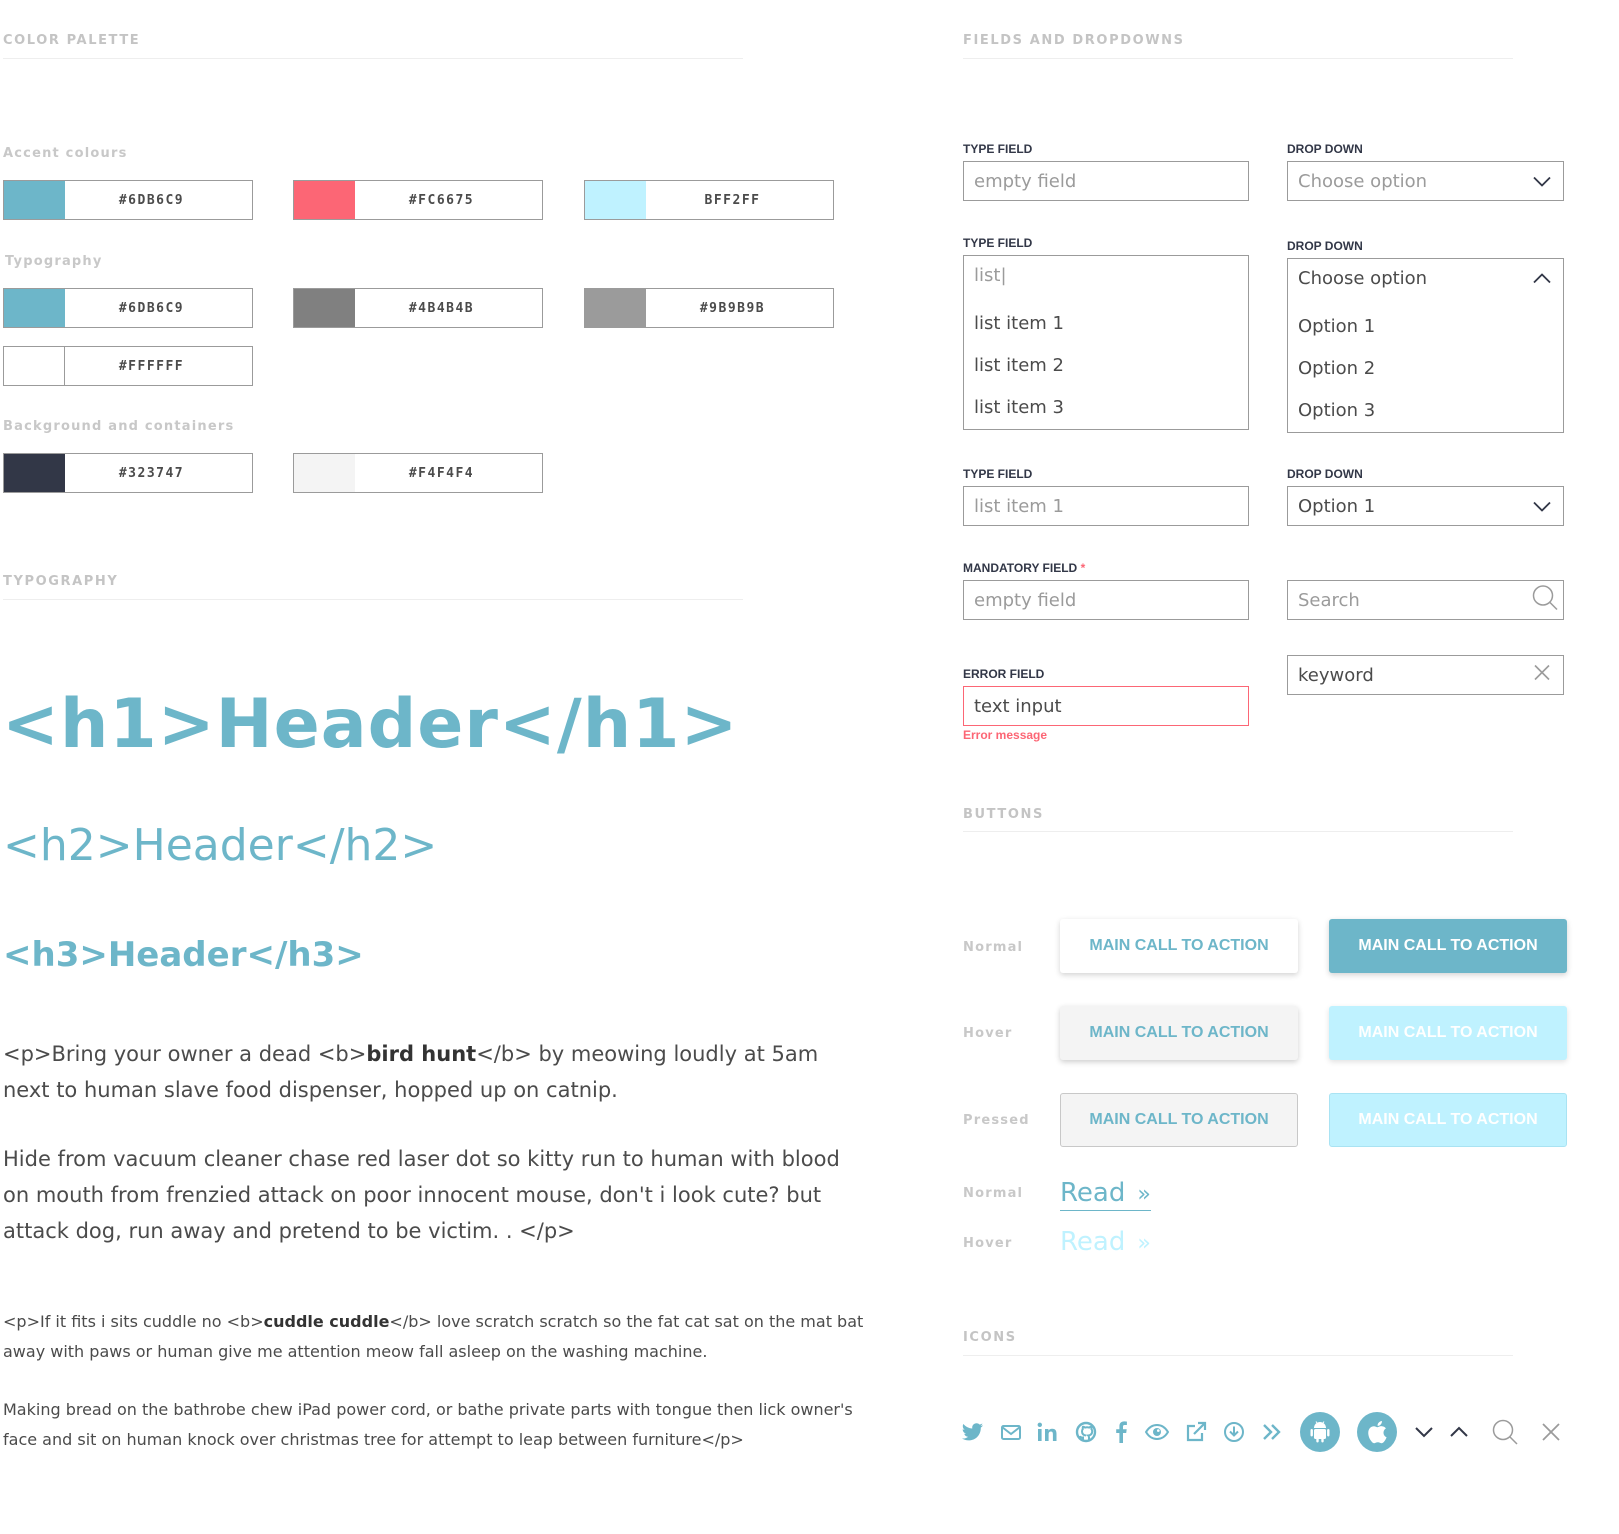 The image size is (1619, 1534). Describe the element at coordinates (1363, 278) in the screenshot. I see `dropdown-value: Choose option` at that location.